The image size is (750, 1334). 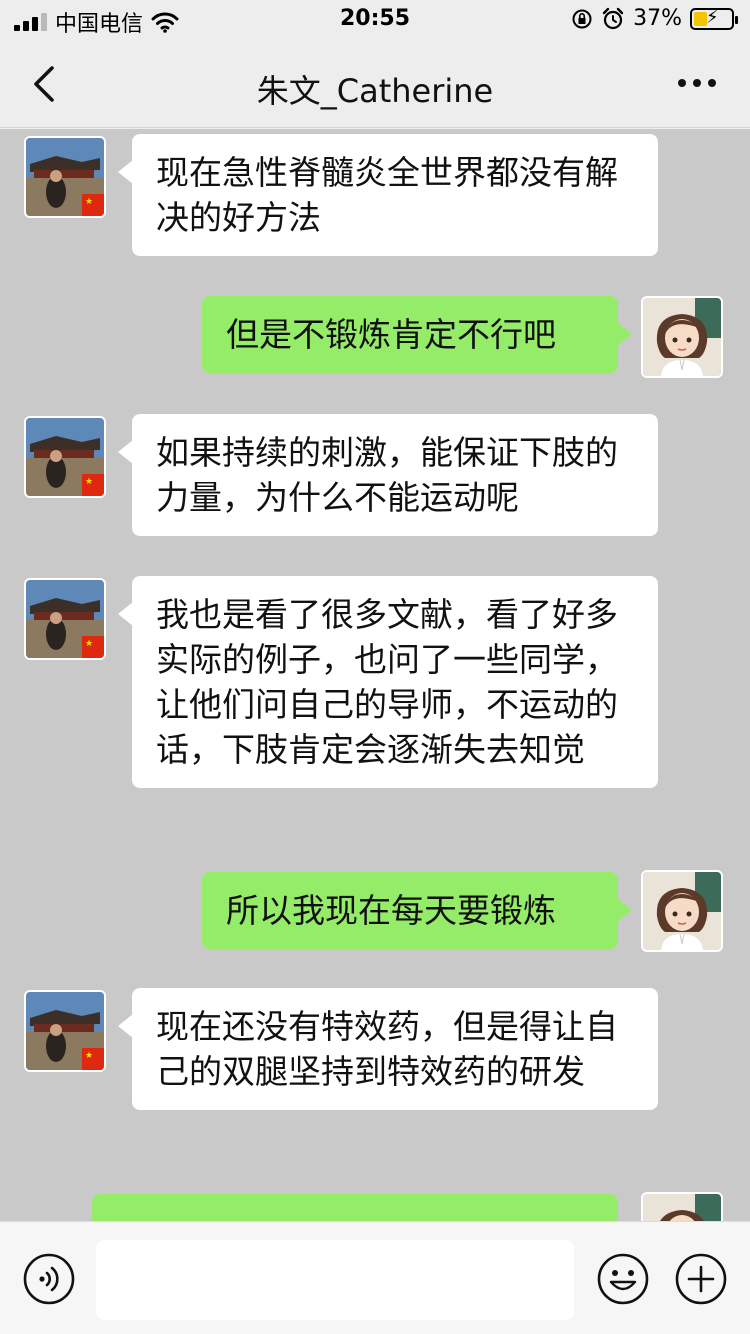 I want to click on message-bubble-outgoing: 所以我现在每天要锻炼, so click(x=417, y=910).